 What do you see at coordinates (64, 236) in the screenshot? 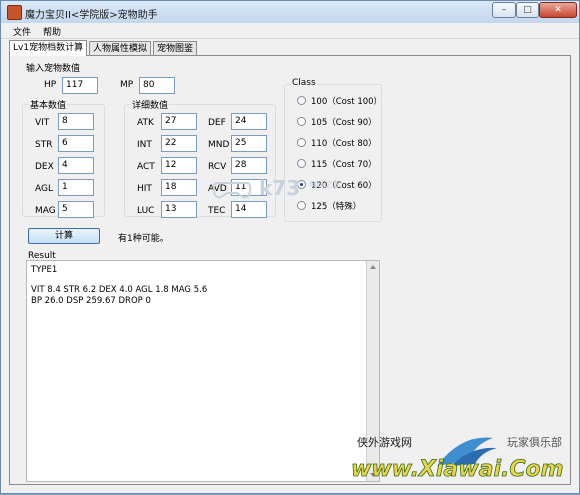
I see `calculate-button: 计算` at bounding box center [64, 236].